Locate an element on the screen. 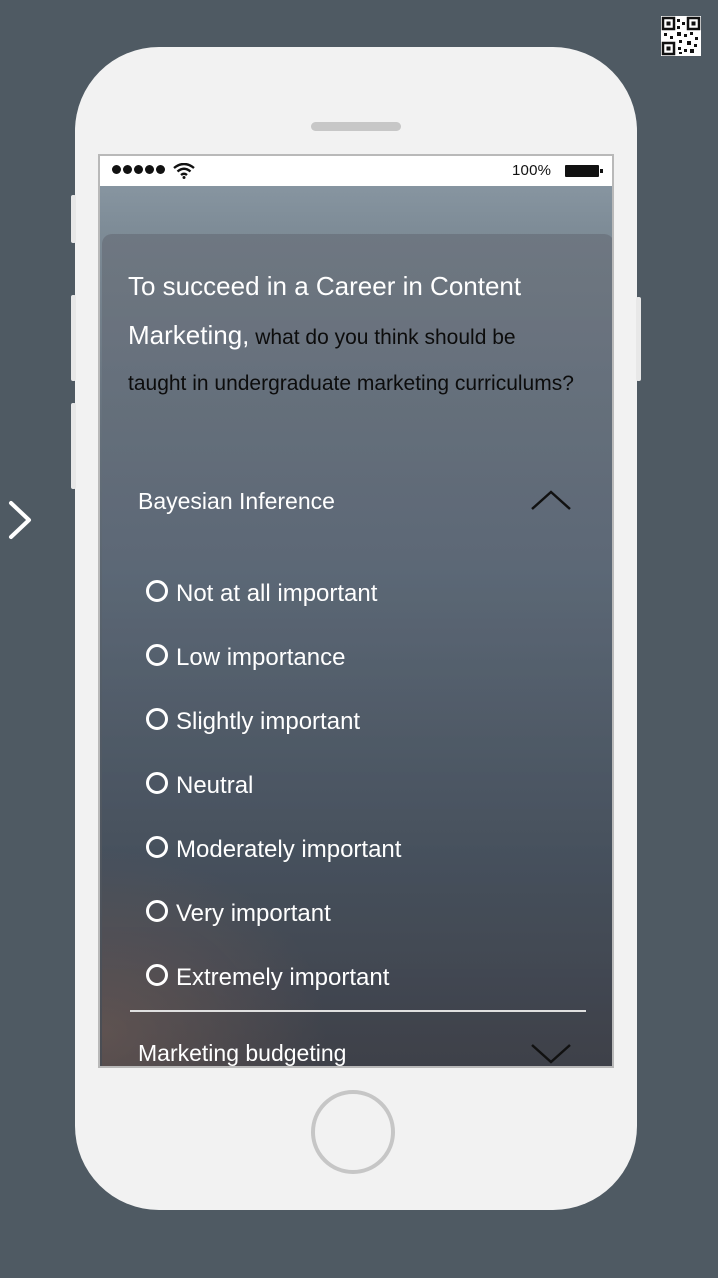  chevron-up-icon is located at coordinates (551, 500).